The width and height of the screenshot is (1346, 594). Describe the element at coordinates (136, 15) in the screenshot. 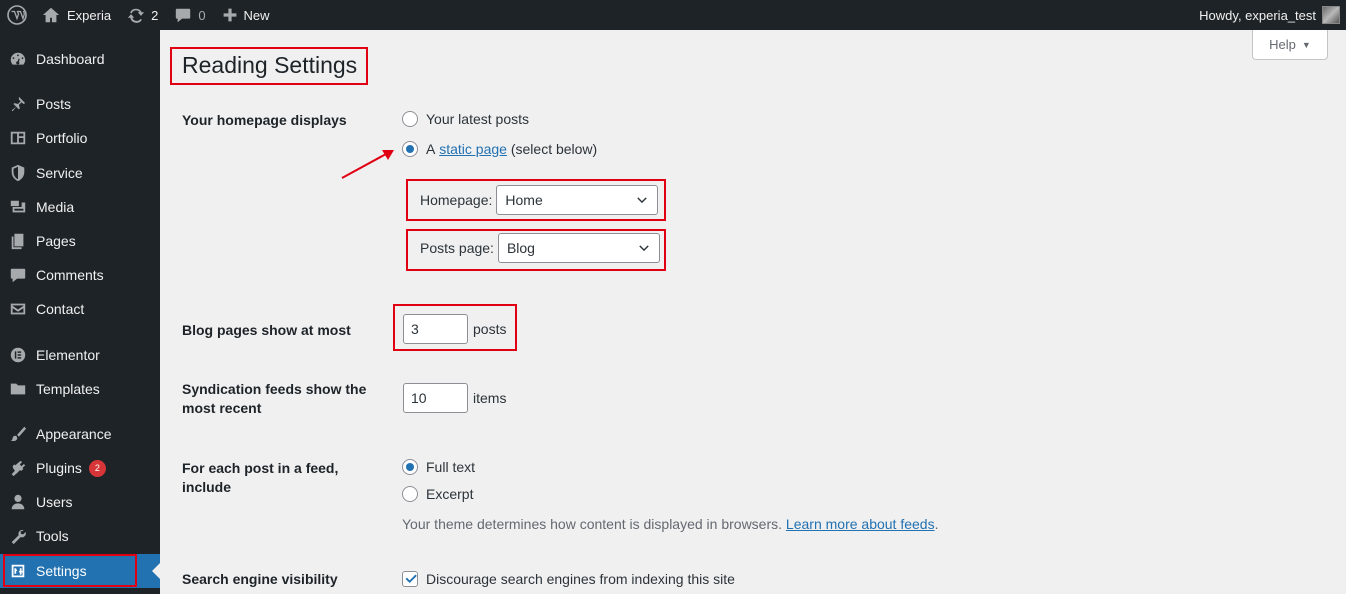

I see `updates-icon` at that location.